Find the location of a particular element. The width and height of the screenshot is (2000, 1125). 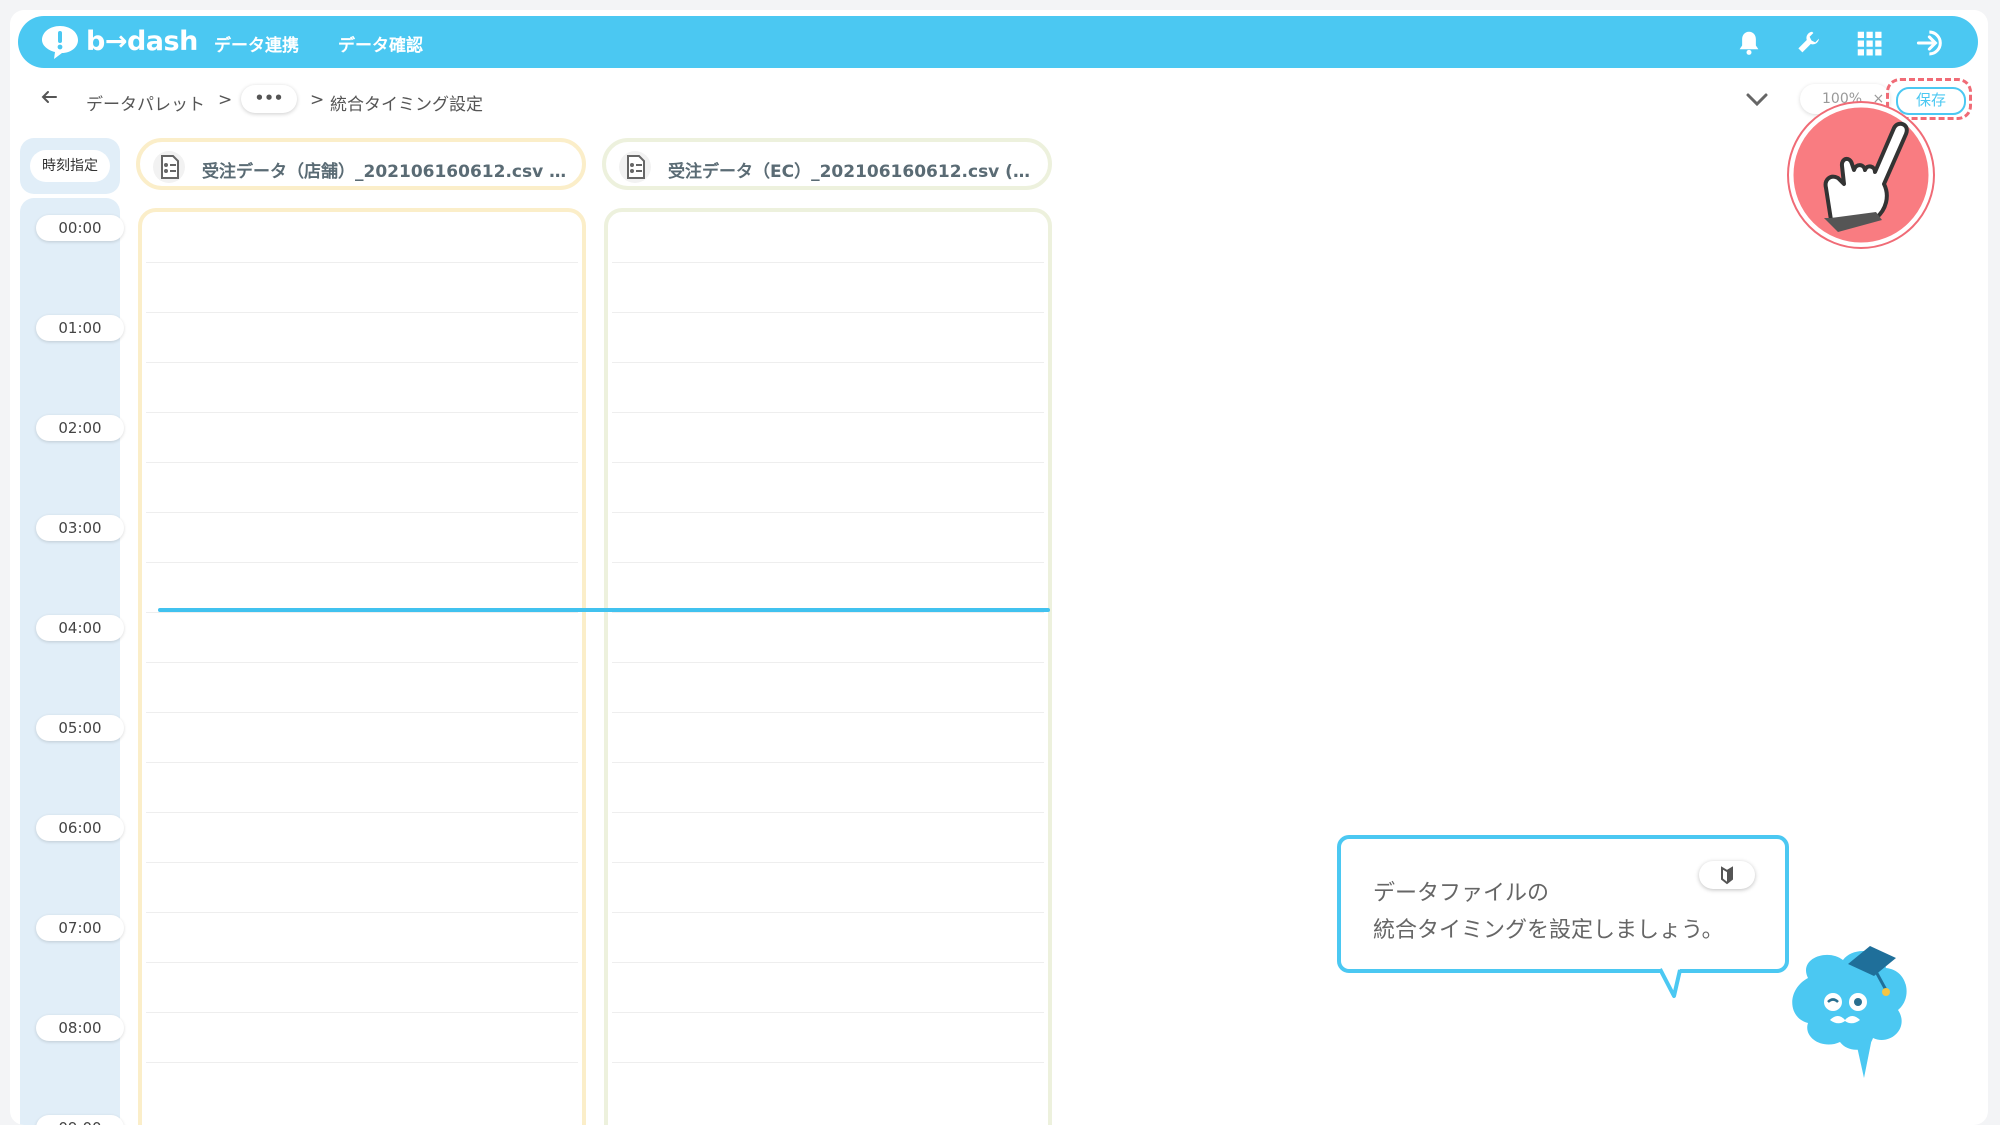

time-label: 05:00 is located at coordinates (80, 728).